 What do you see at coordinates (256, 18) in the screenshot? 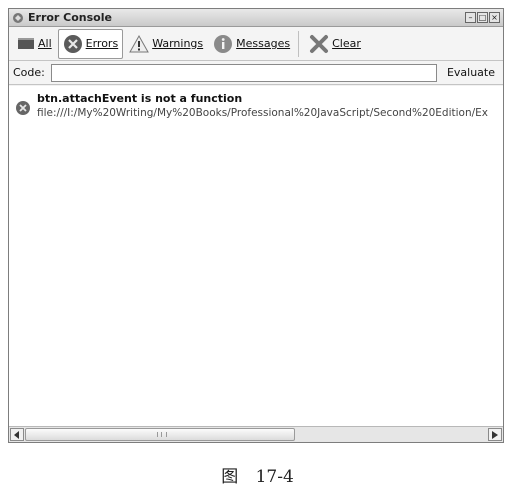
I see `title-bar: Error Console – □ ×` at bounding box center [256, 18].